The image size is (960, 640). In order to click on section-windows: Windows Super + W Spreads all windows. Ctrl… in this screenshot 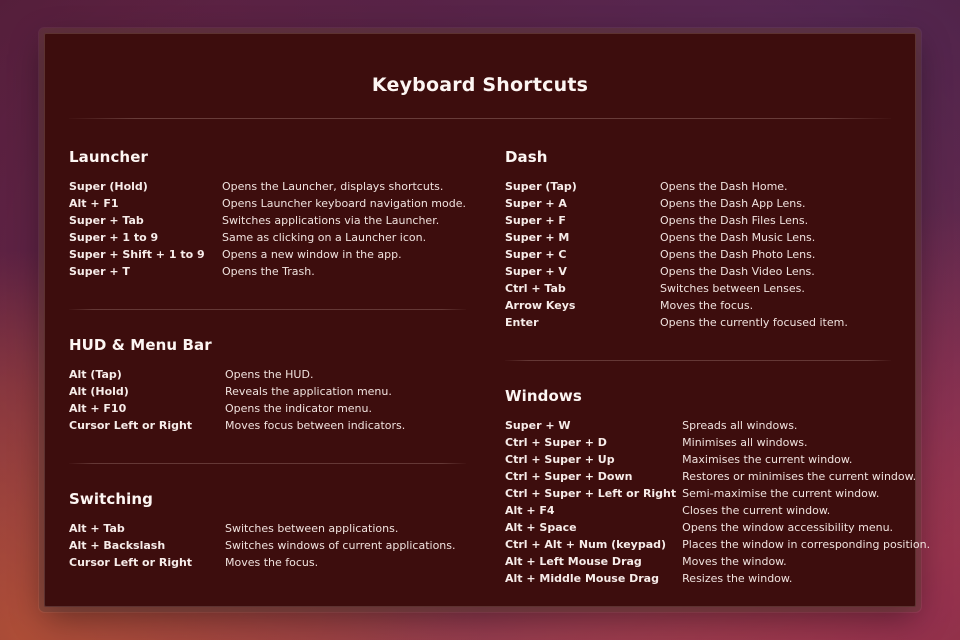, I will do `click(717, 487)`.